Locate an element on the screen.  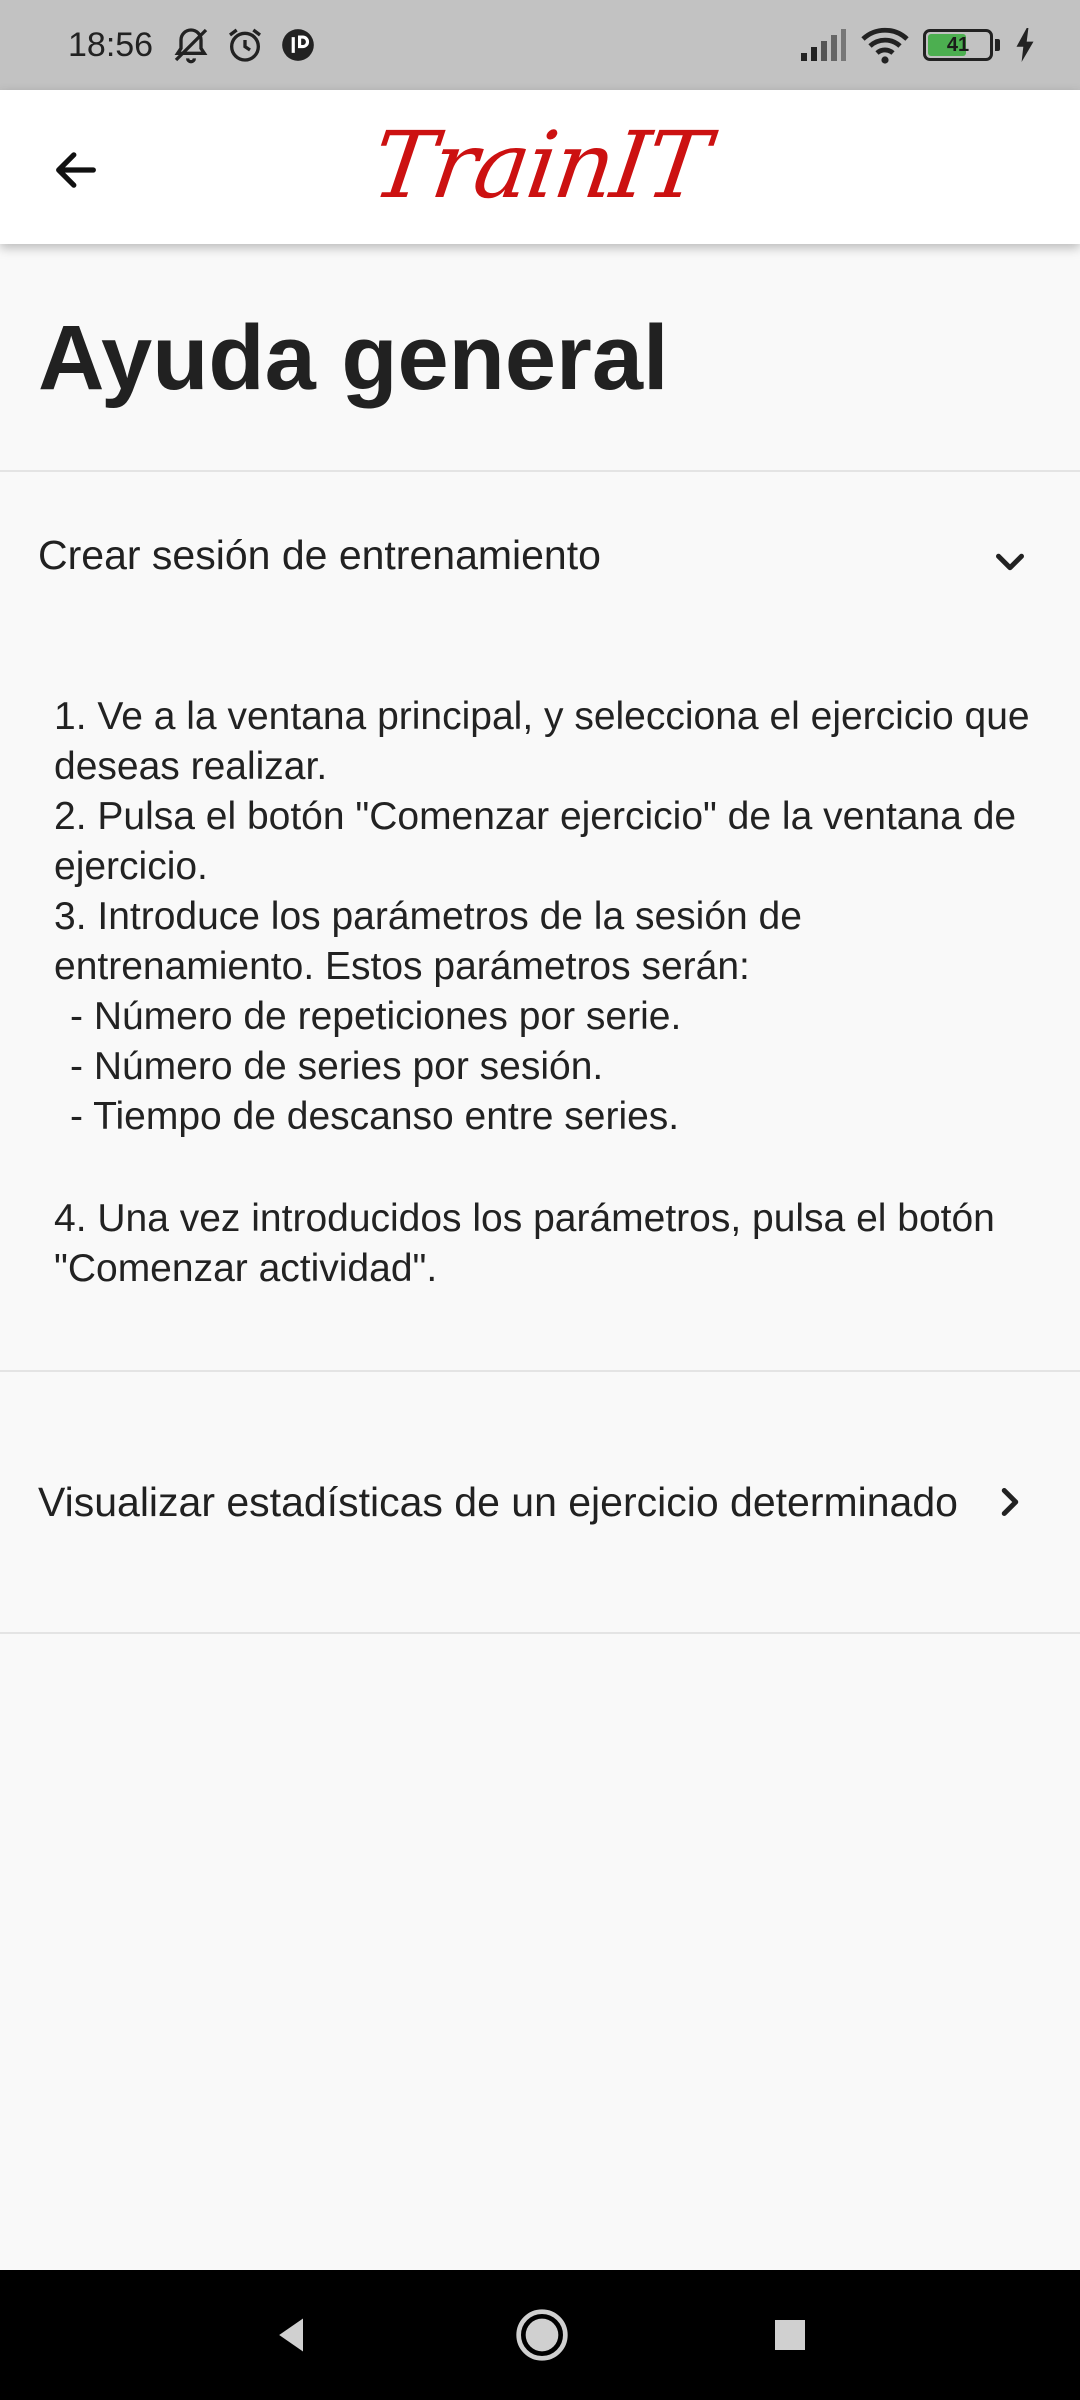
navigation-bar is located at coordinates (540, 2335).